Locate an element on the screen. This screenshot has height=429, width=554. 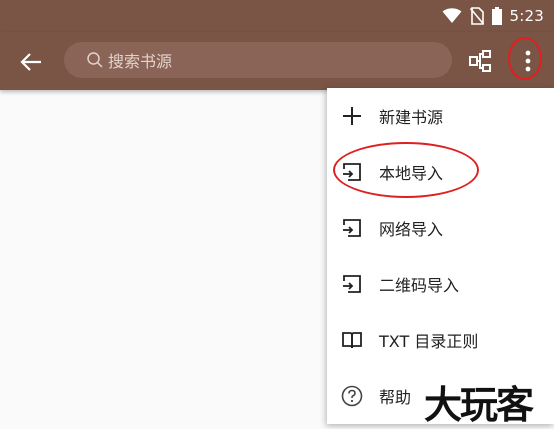
menu-item-qrcode-import: 二维码导入 is located at coordinates (440, 284).